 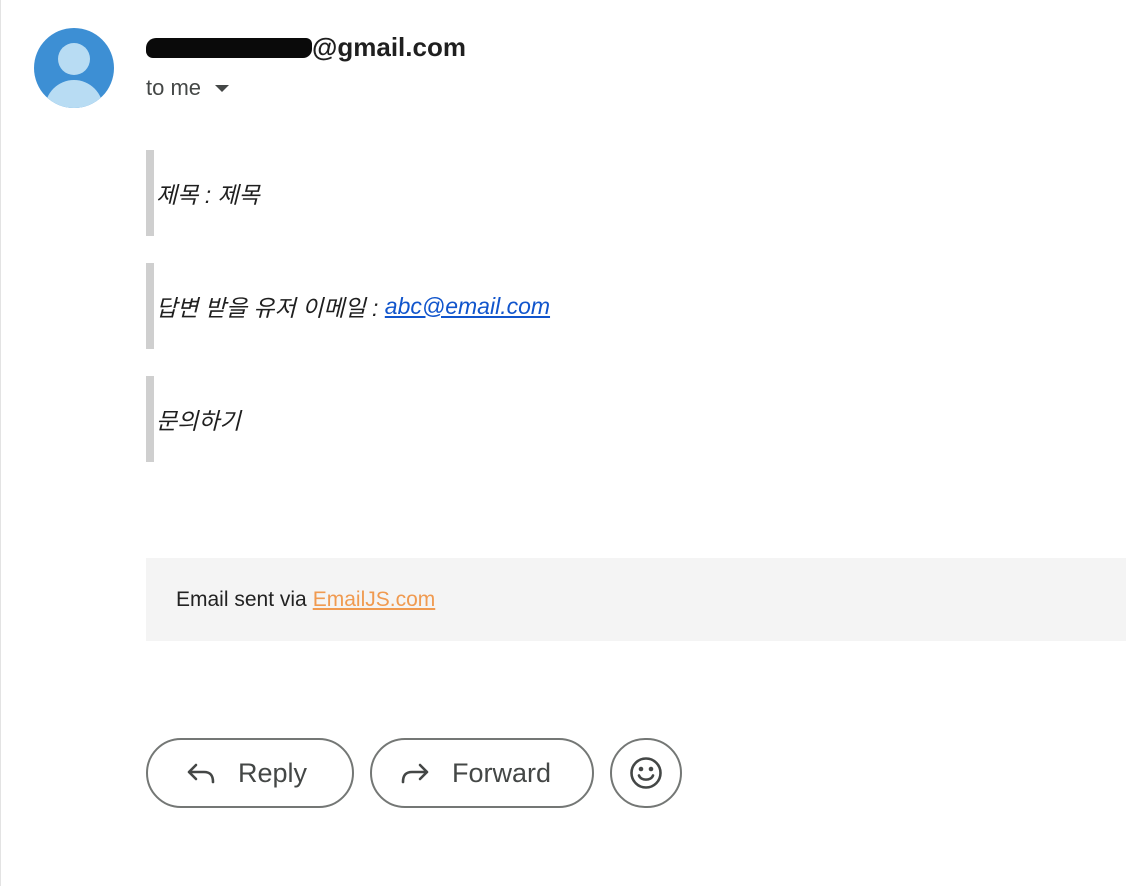 What do you see at coordinates (267, 308) in the screenshot?
I see `reply-email-label: 답변 받을 유저 이메일 :` at bounding box center [267, 308].